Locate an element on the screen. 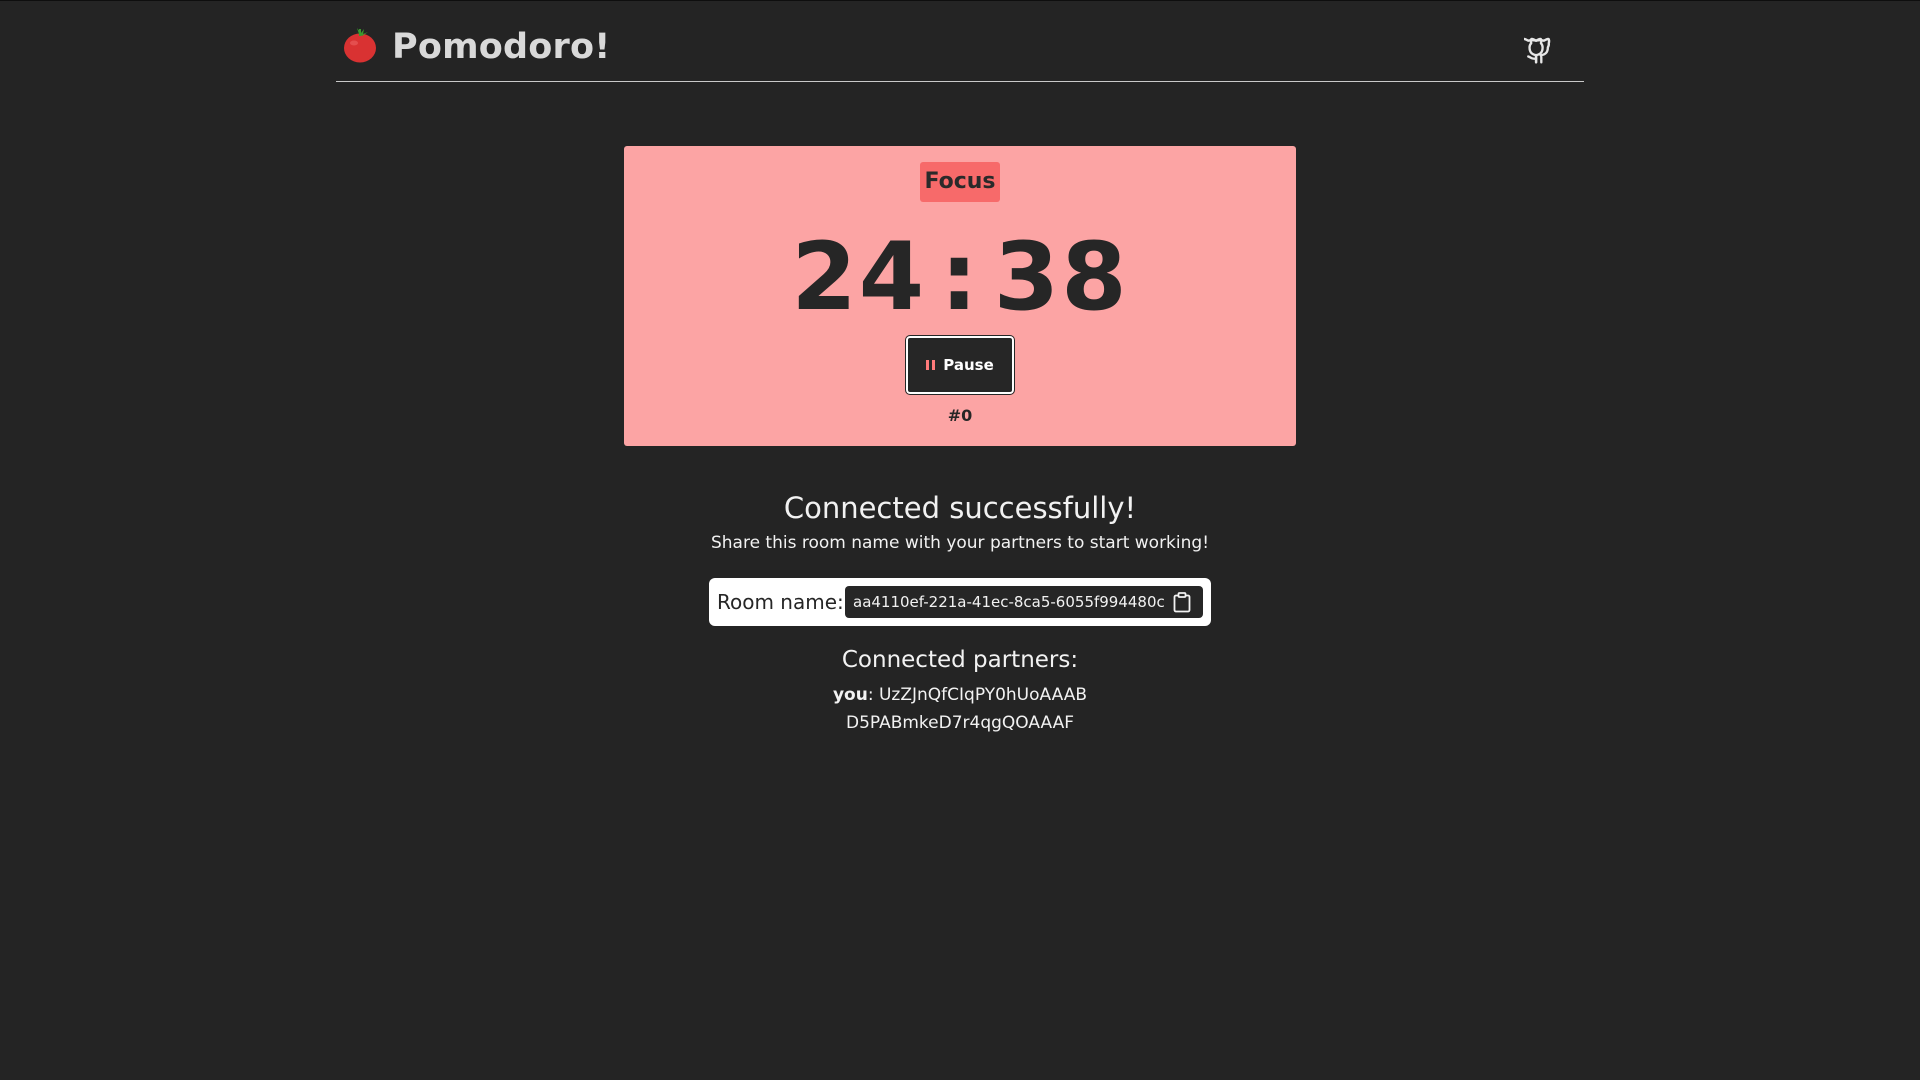 This screenshot has width=1920, height=1080. timer-seconds: 38 is located at coordinates (1061, 277).